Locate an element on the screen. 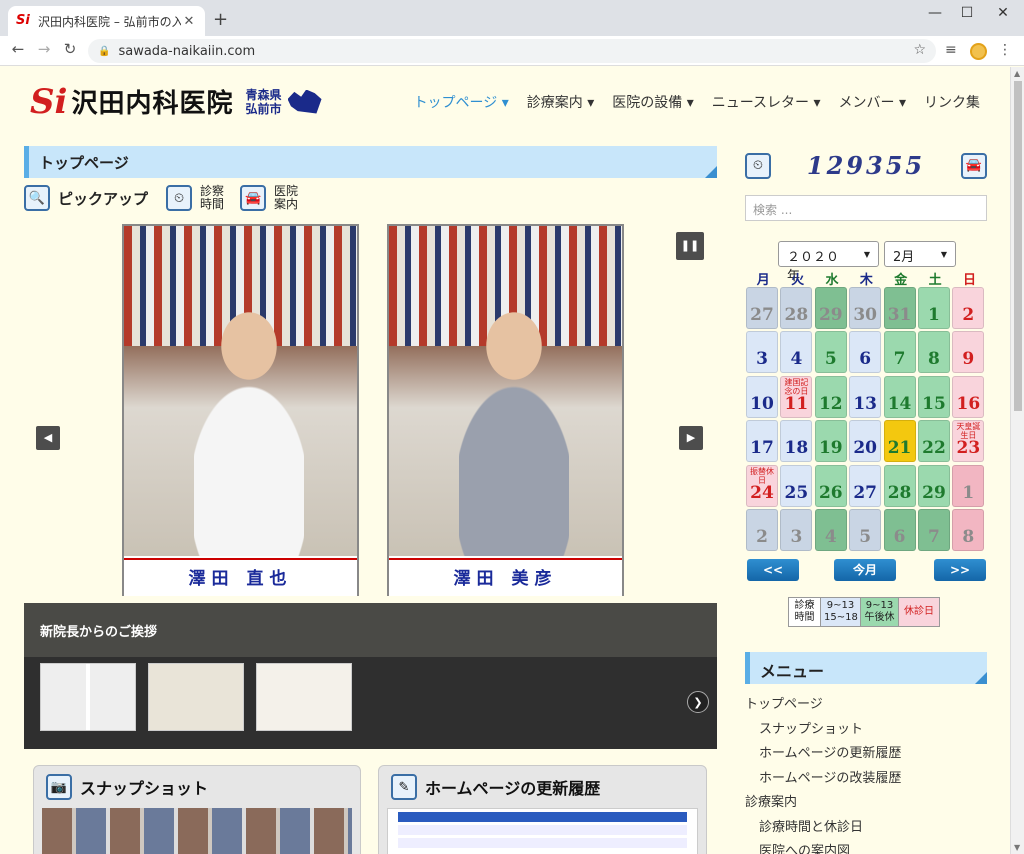 This screenshot has width=1024, height=854. gallery-next-icon: ❯ is located at coordinates (698, 702).